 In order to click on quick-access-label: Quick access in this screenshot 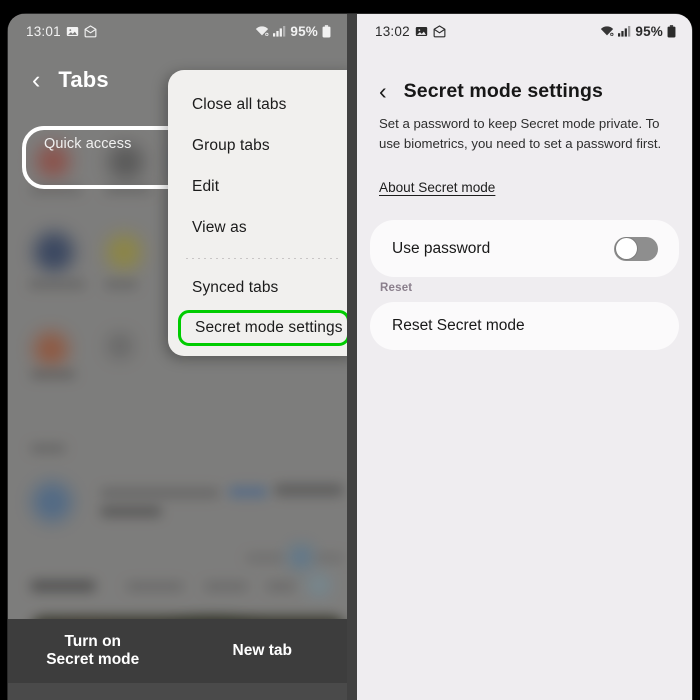, I will do `click(88, 144)`.